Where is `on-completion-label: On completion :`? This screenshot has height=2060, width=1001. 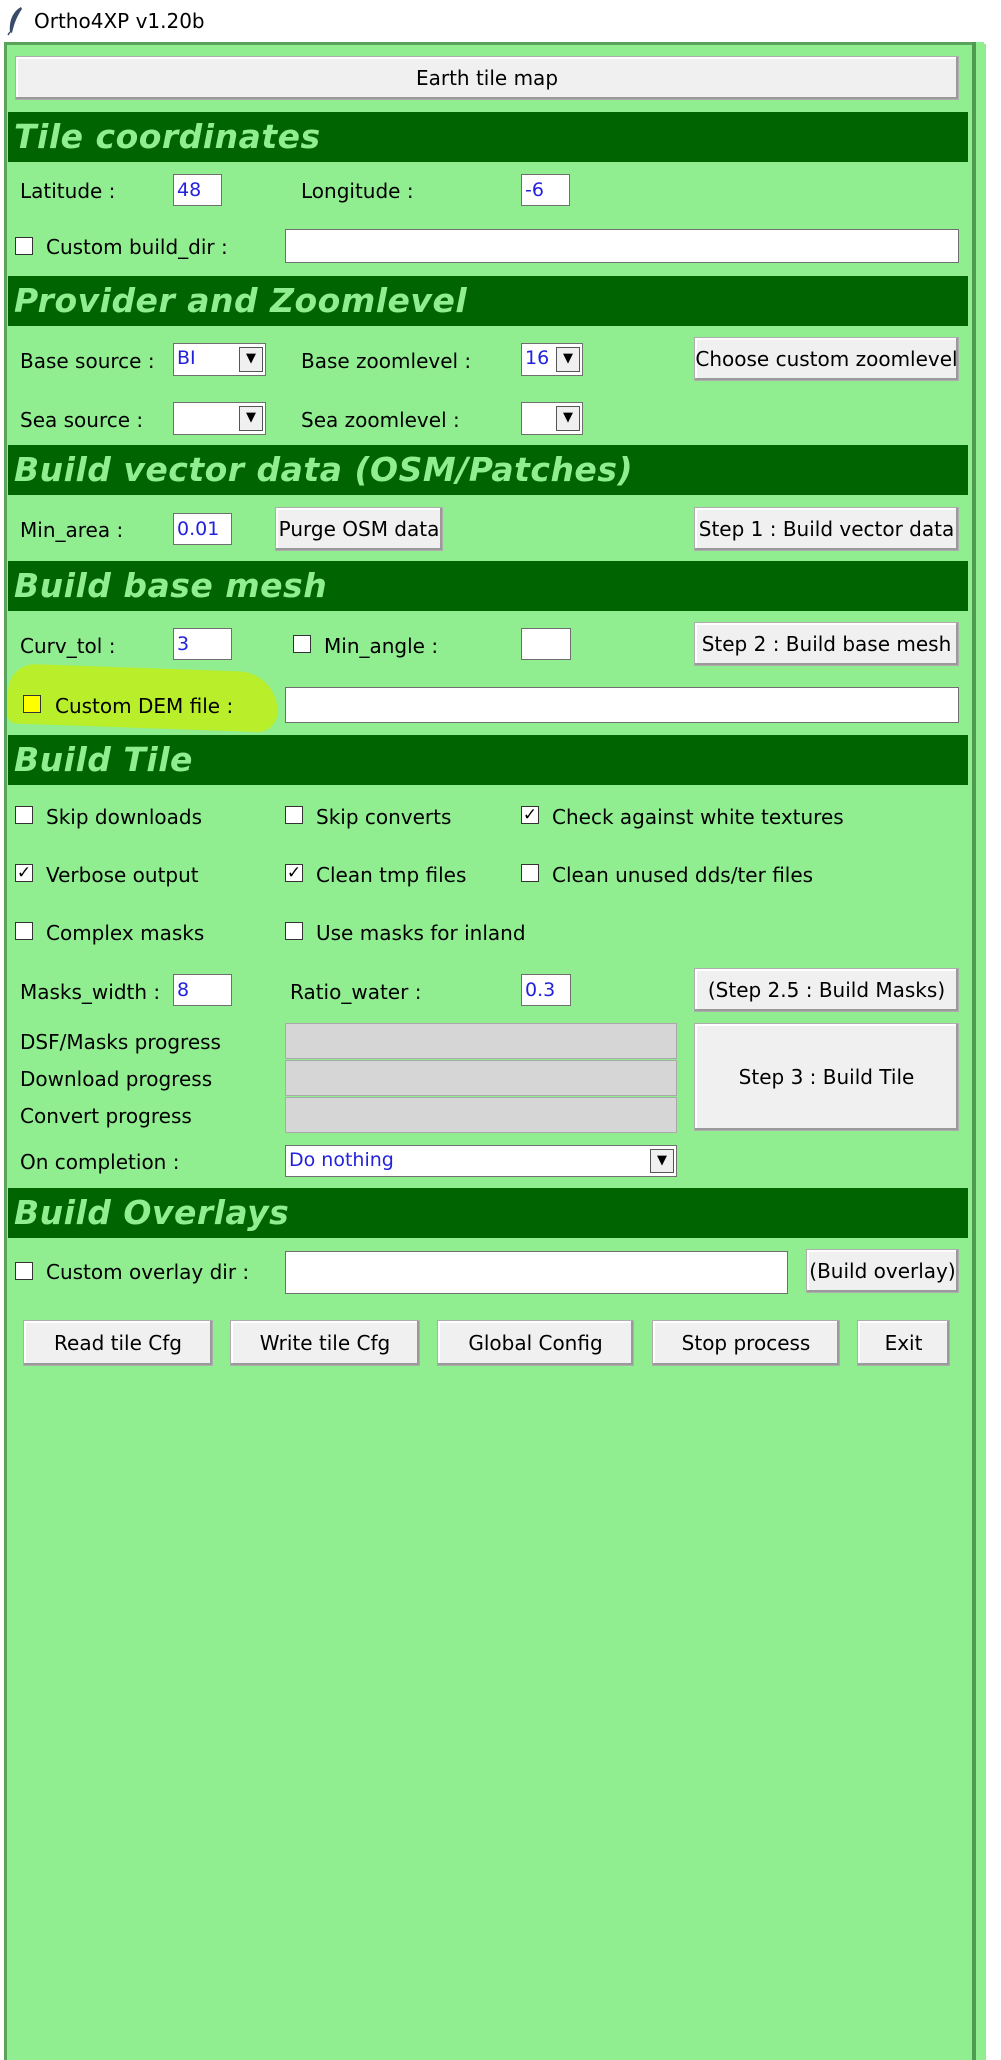
on-completion-label: On completion : is located at coordinates (100, 1162).